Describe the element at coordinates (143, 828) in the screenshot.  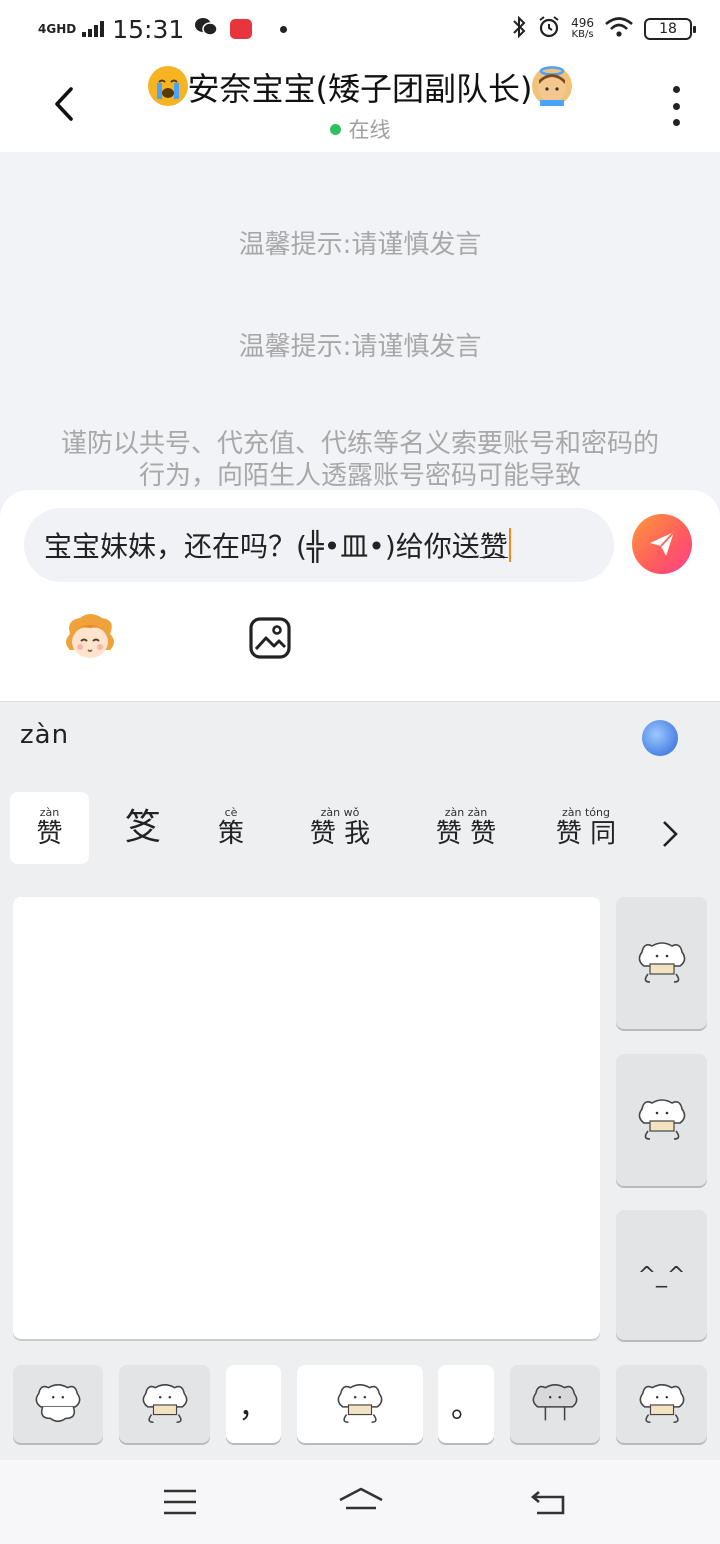
I see `candidate-item: 笅` at that location.